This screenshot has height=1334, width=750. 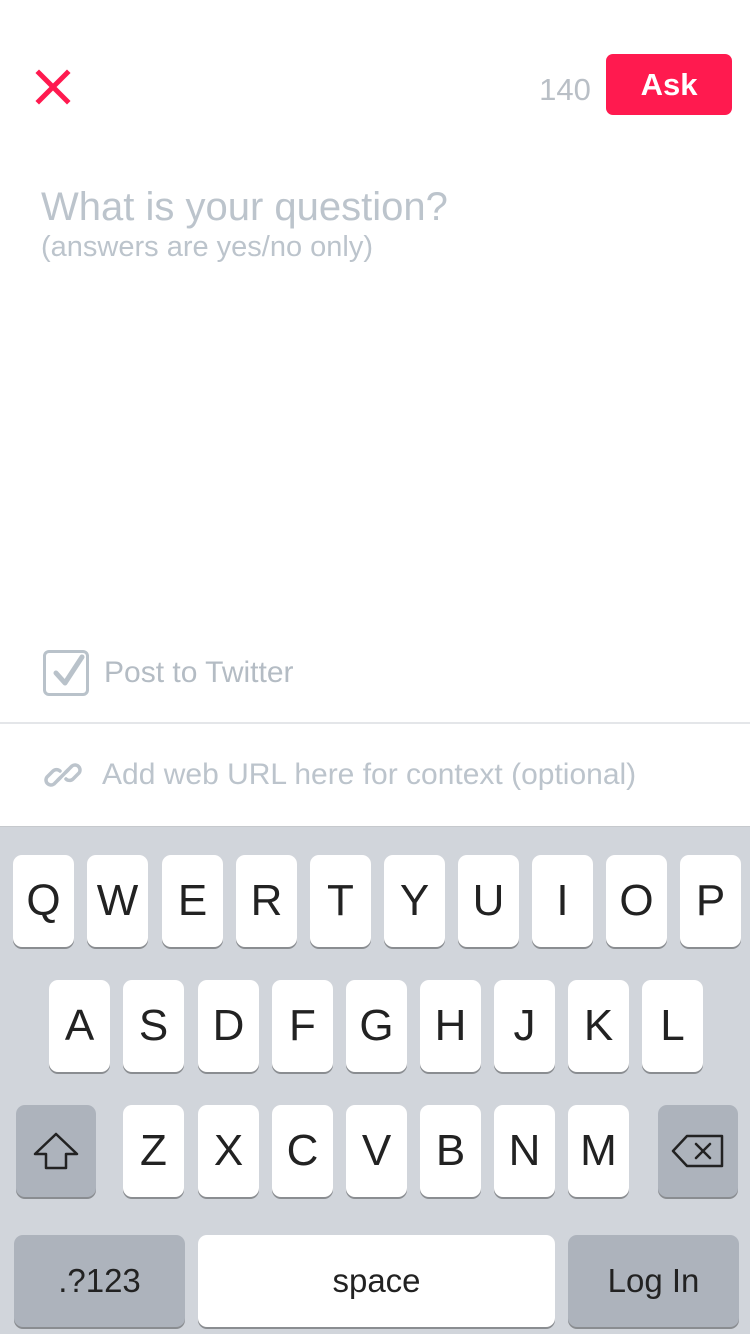 I want to click on checkmark-icon, so click(x=69, y=670).